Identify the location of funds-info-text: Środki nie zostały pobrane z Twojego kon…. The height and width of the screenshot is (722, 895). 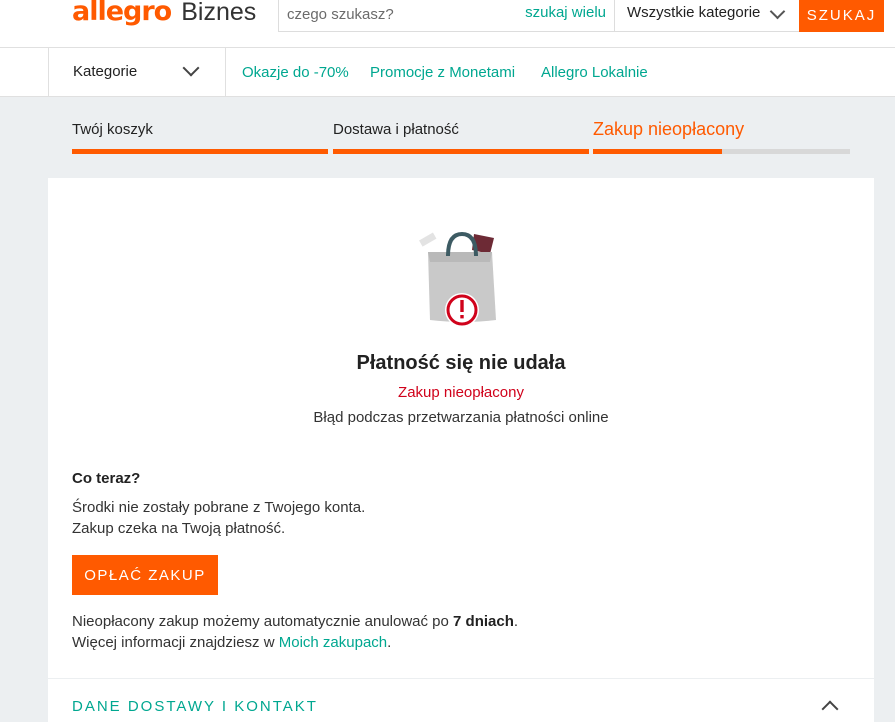
(219, 507).